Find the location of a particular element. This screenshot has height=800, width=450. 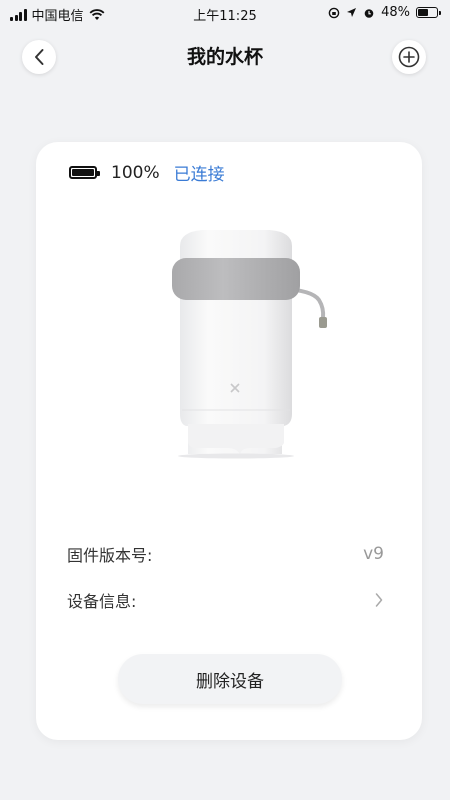

firmware-label: 固件版本号: is located at coordinates (110, 555).